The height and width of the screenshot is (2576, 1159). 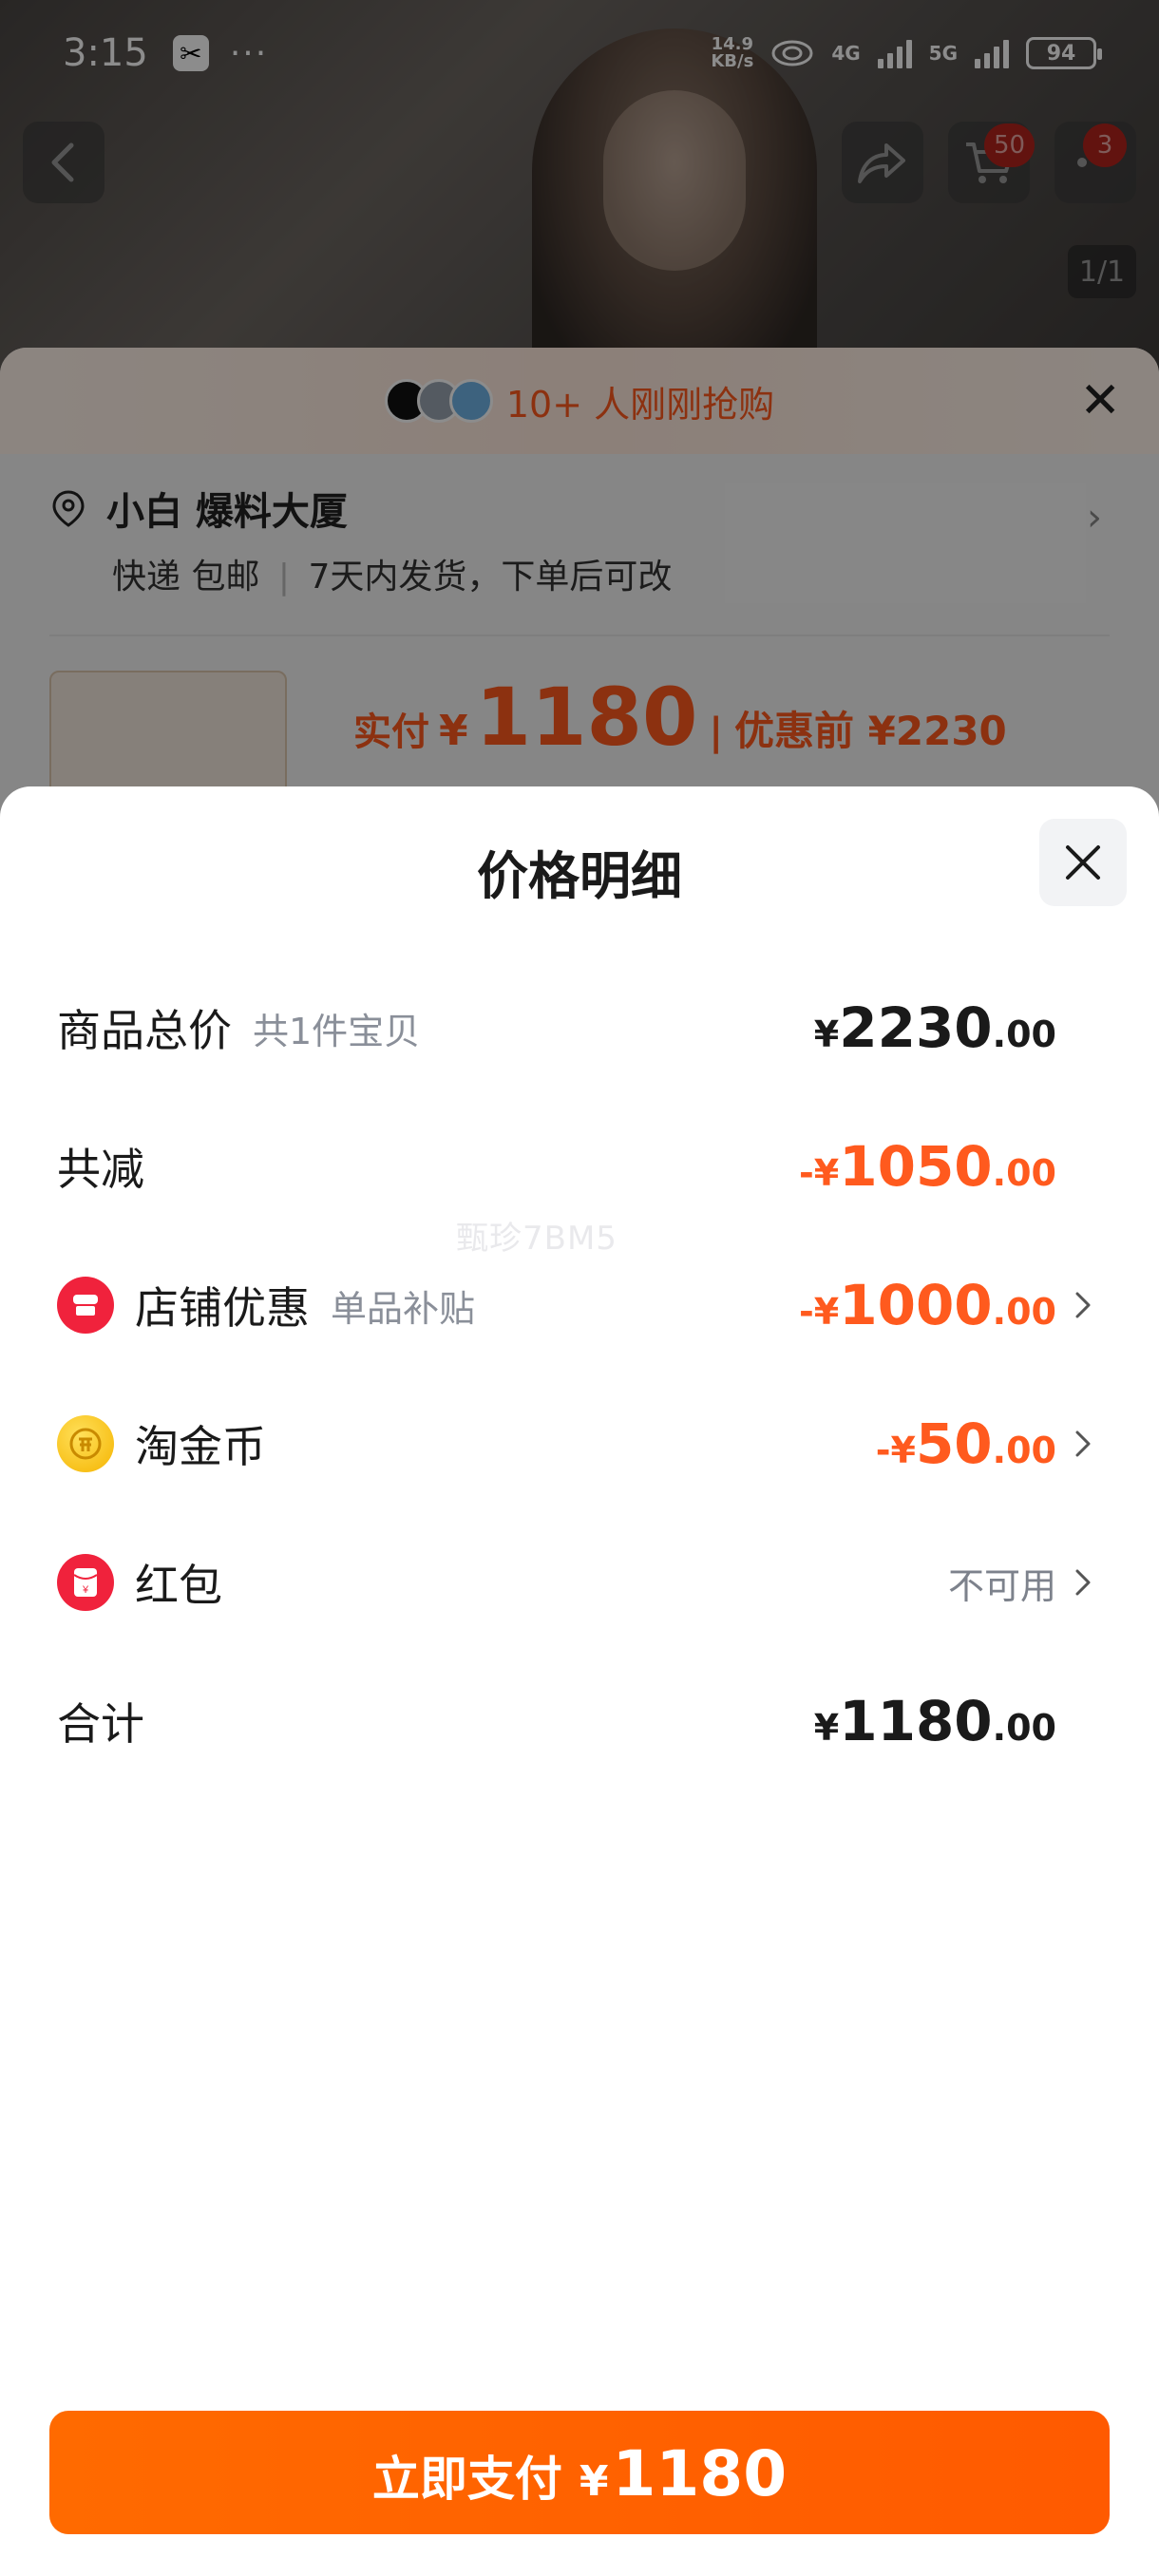 I want to click on status-bar: 3:15 ✂ ··· 14.9 KB/s 4G 5G 94, so click(x=579, y=53).